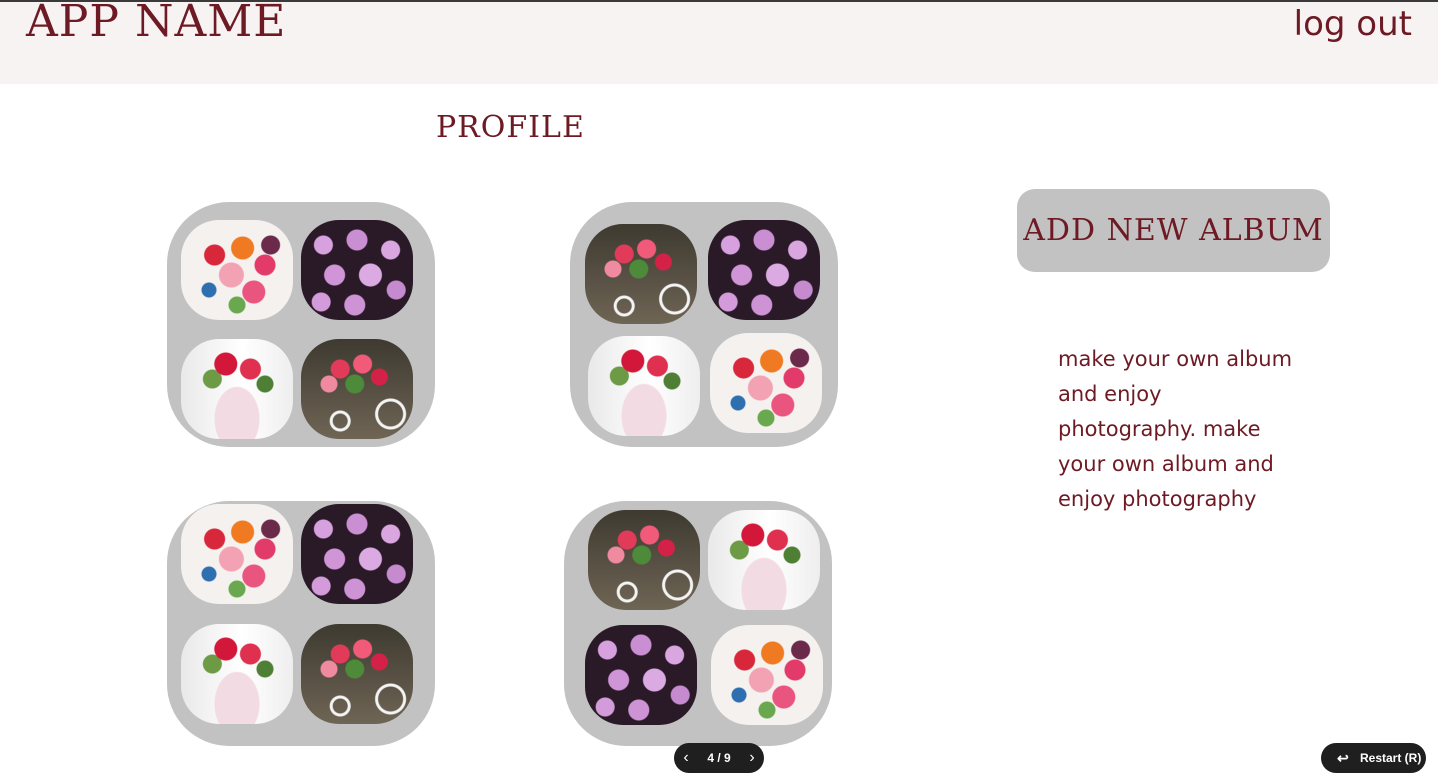 Image resolution: width=1438 pixels, height=783 pixels. I want to click on app-name: APP NAME, so click(156, 23).